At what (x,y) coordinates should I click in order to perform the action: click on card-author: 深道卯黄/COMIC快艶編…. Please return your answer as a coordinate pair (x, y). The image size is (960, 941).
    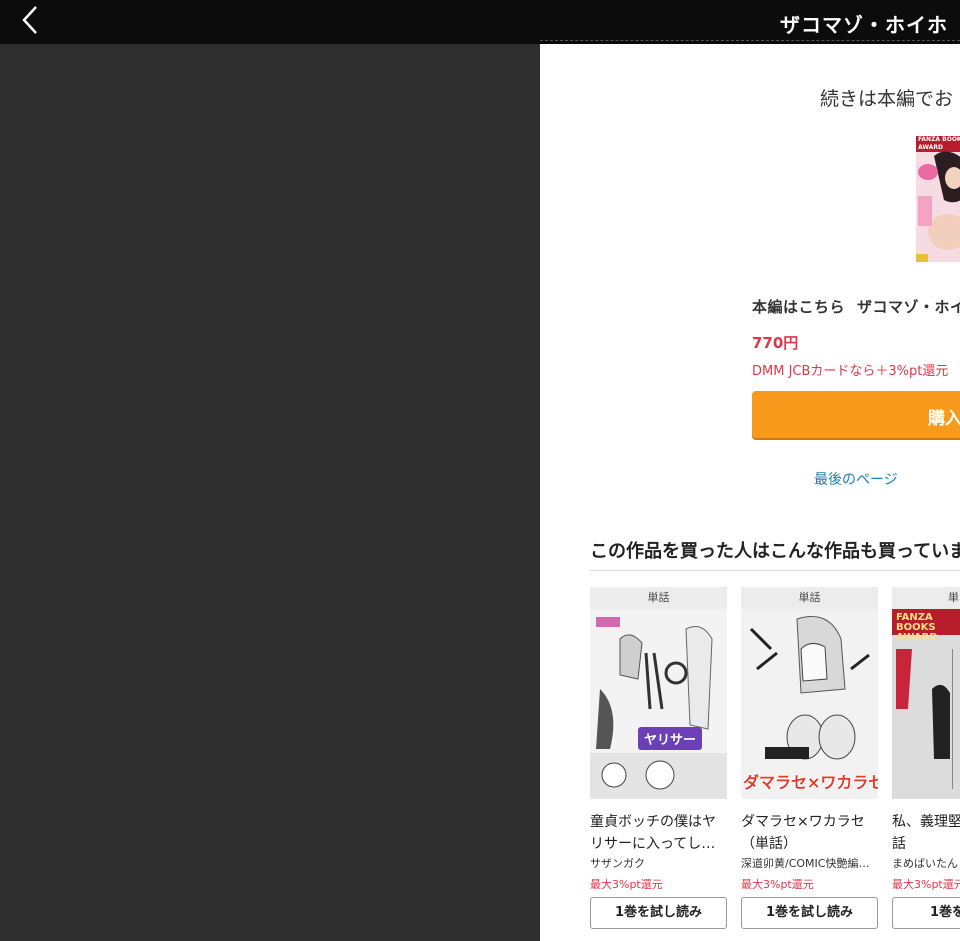
    Looking at the image, I should click on (809, 863).